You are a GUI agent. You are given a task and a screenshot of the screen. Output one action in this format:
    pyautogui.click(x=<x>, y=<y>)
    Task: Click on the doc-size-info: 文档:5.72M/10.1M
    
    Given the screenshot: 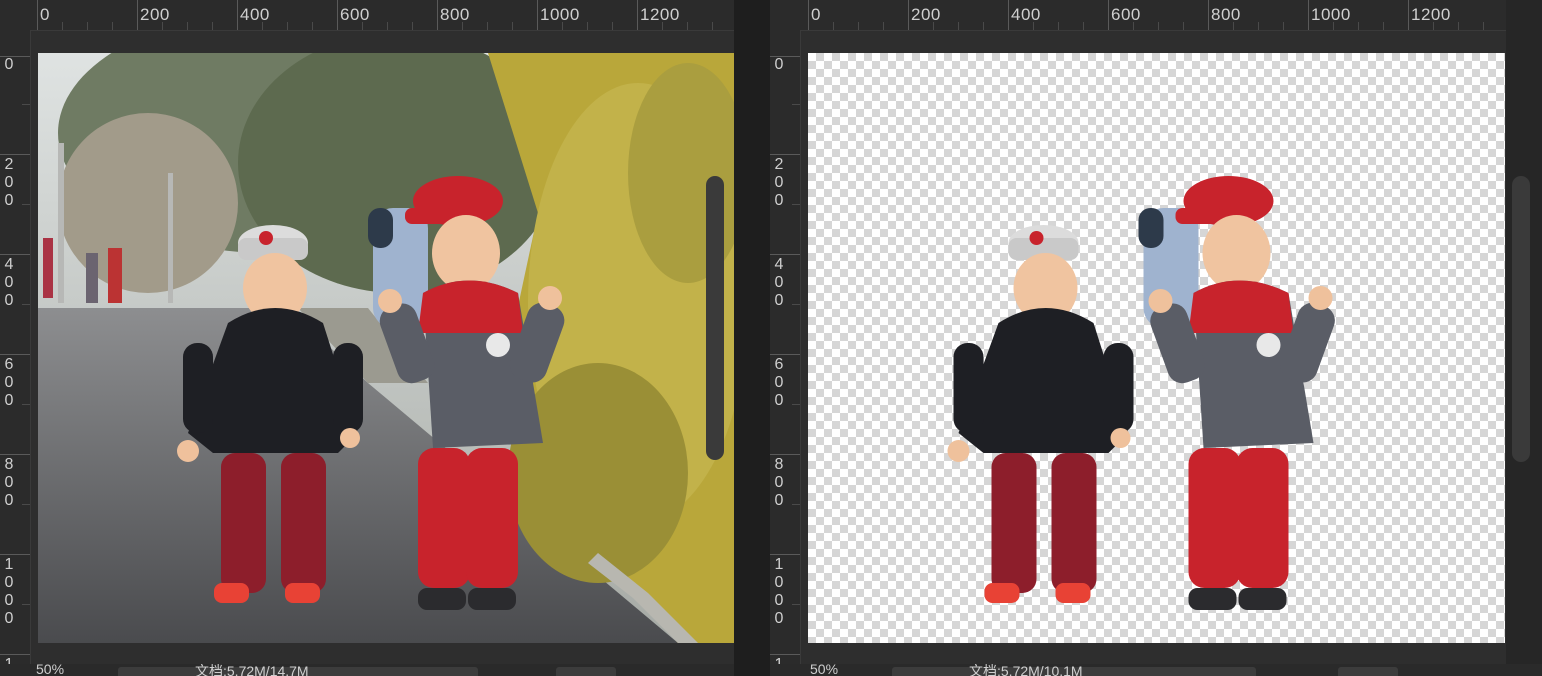 What is the action you would take?
    pyautogui.click(x=1026, y=670)
    